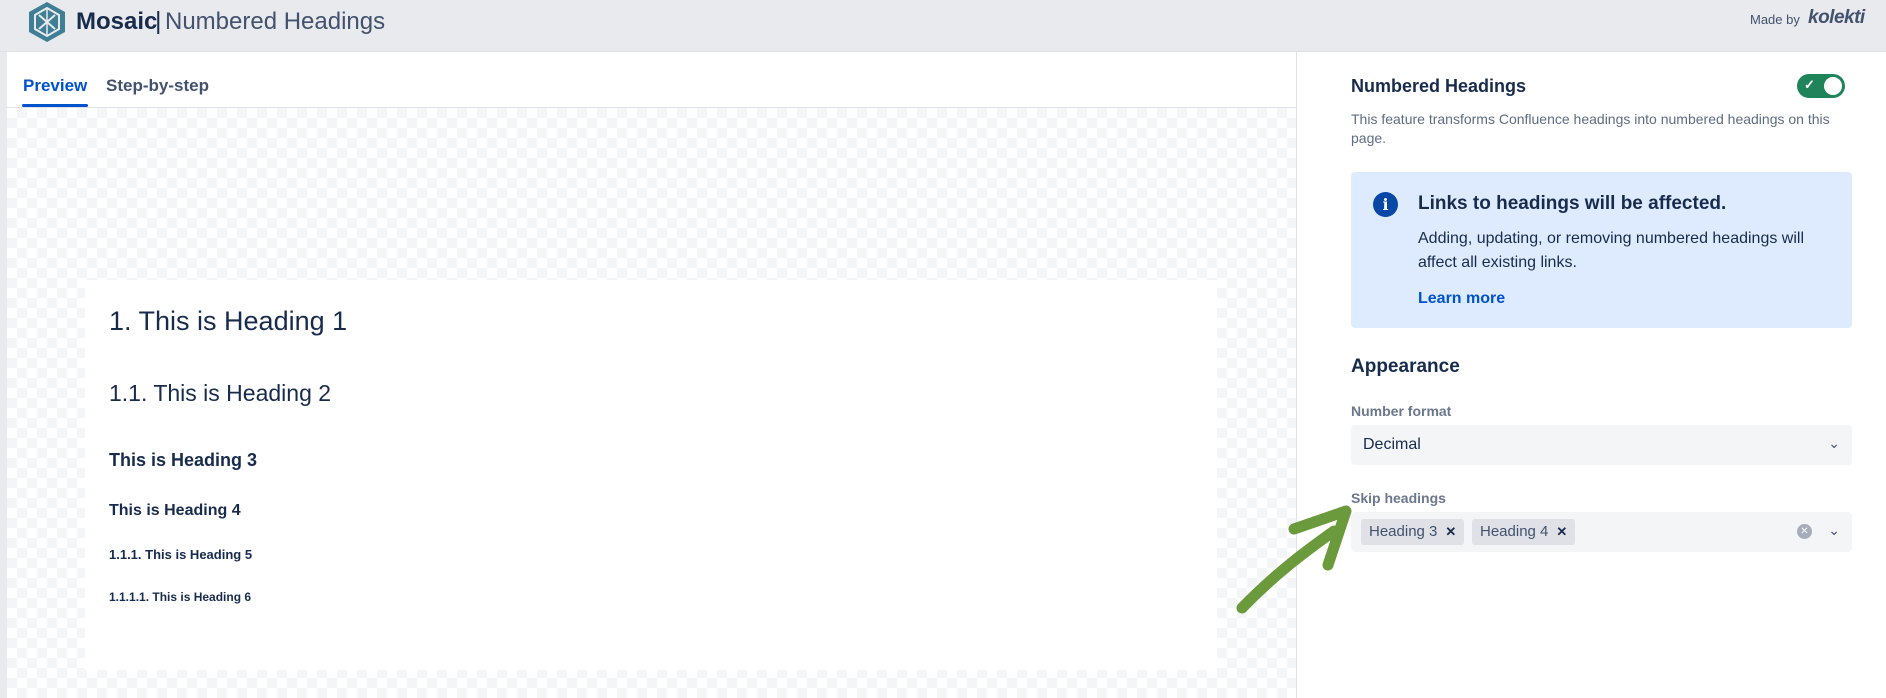  Describe the element at coordinates (651, 80) in the screenshot. I see `tab-bar: Preview Step-by-step` at that location.